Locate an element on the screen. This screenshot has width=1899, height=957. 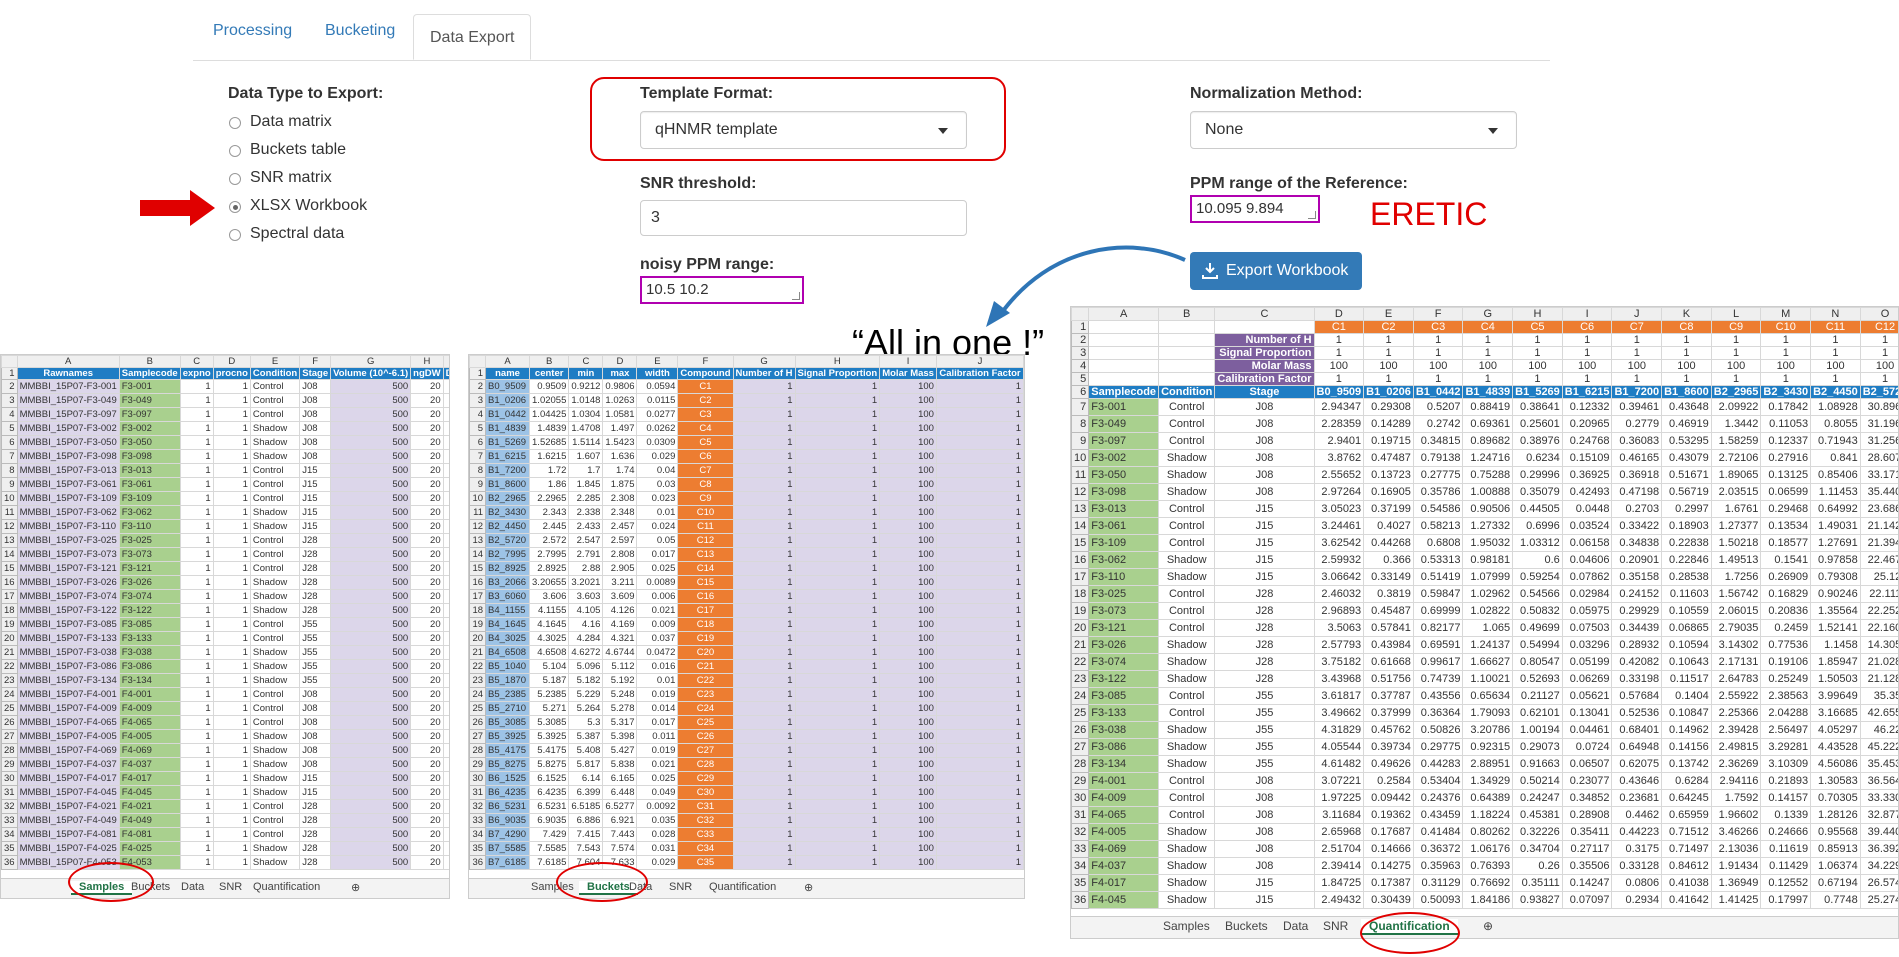
table-cell: 0.37787 is located at coordinates (1388, 696).